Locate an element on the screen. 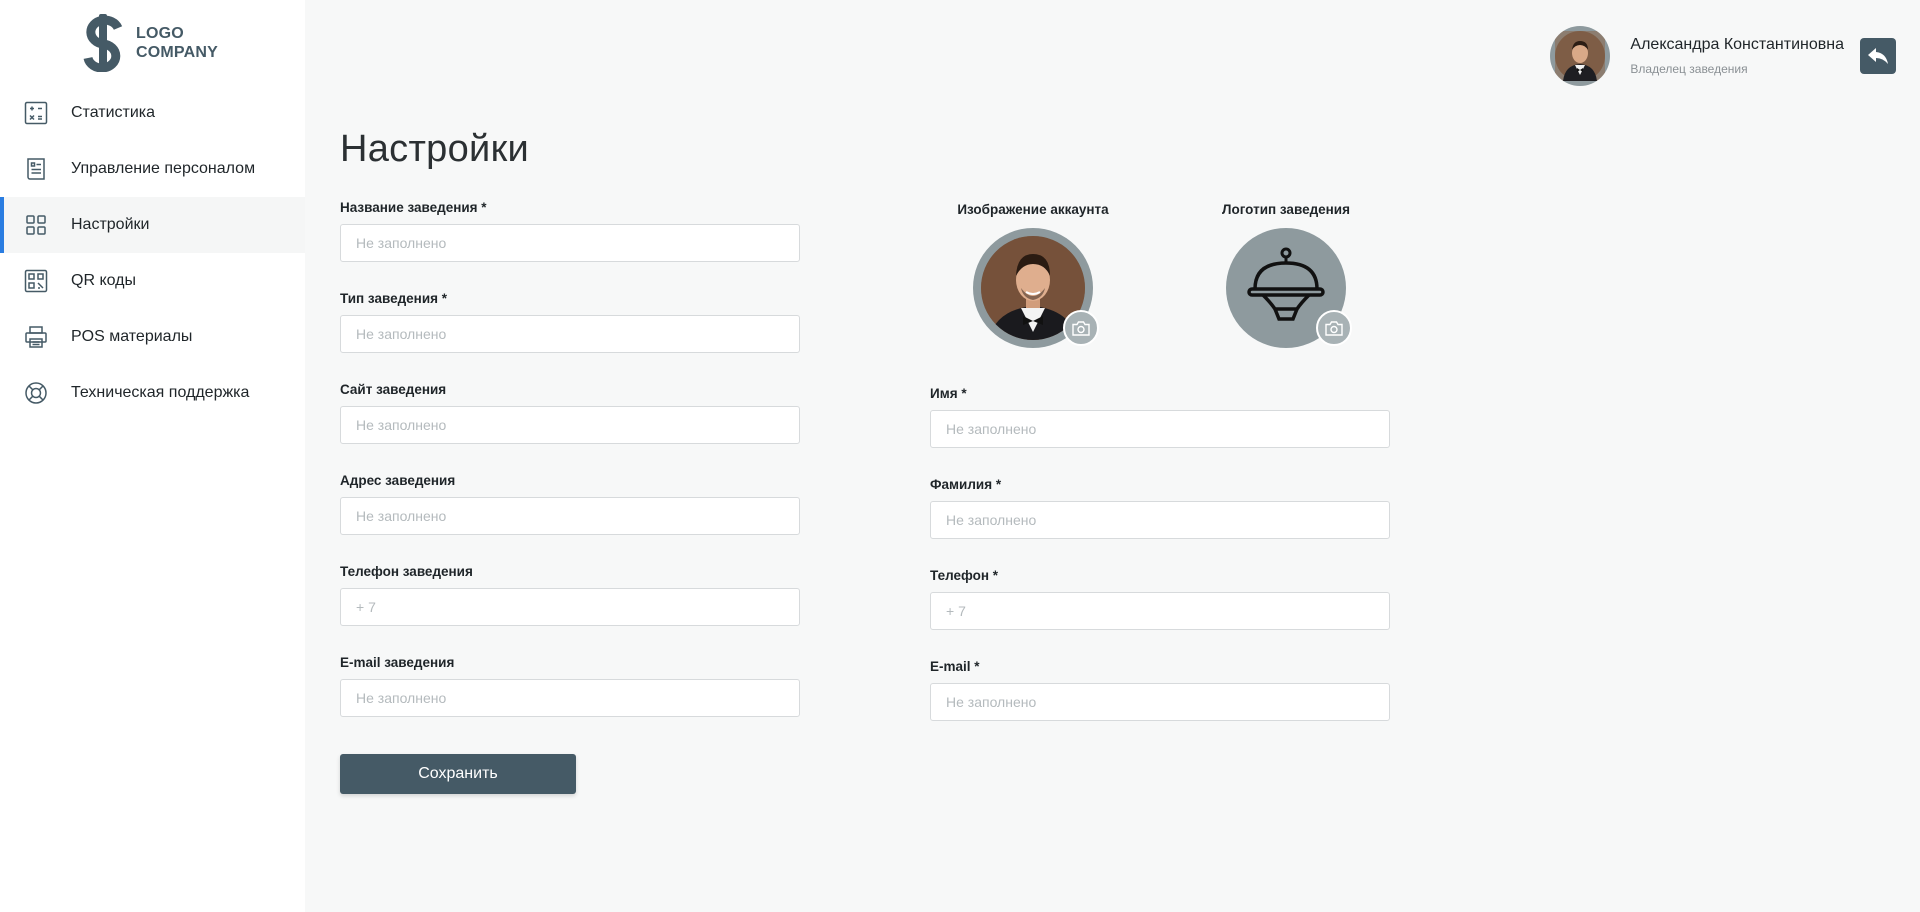 The width and height of the screenshot is (1920, 912). field-label: Тип заведения * is located at coordinates (394, 298).